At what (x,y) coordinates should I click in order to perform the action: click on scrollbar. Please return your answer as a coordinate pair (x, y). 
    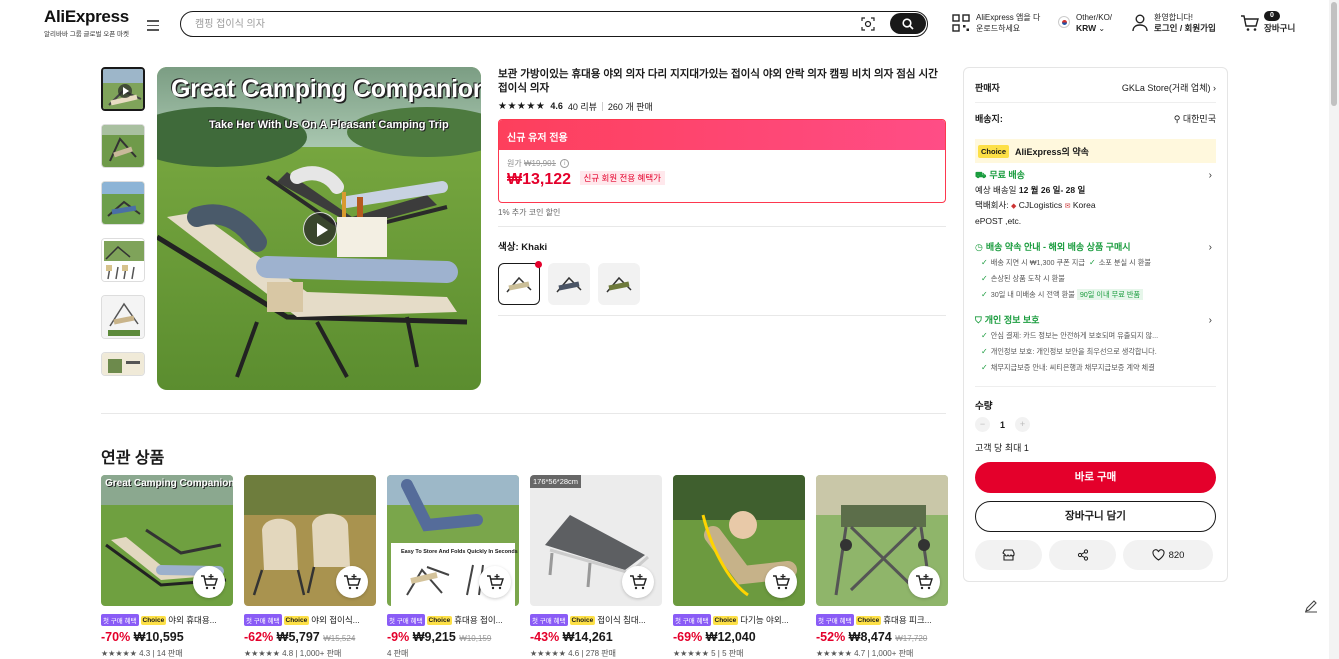
    Looking at the image, I should click on (1334, 329).